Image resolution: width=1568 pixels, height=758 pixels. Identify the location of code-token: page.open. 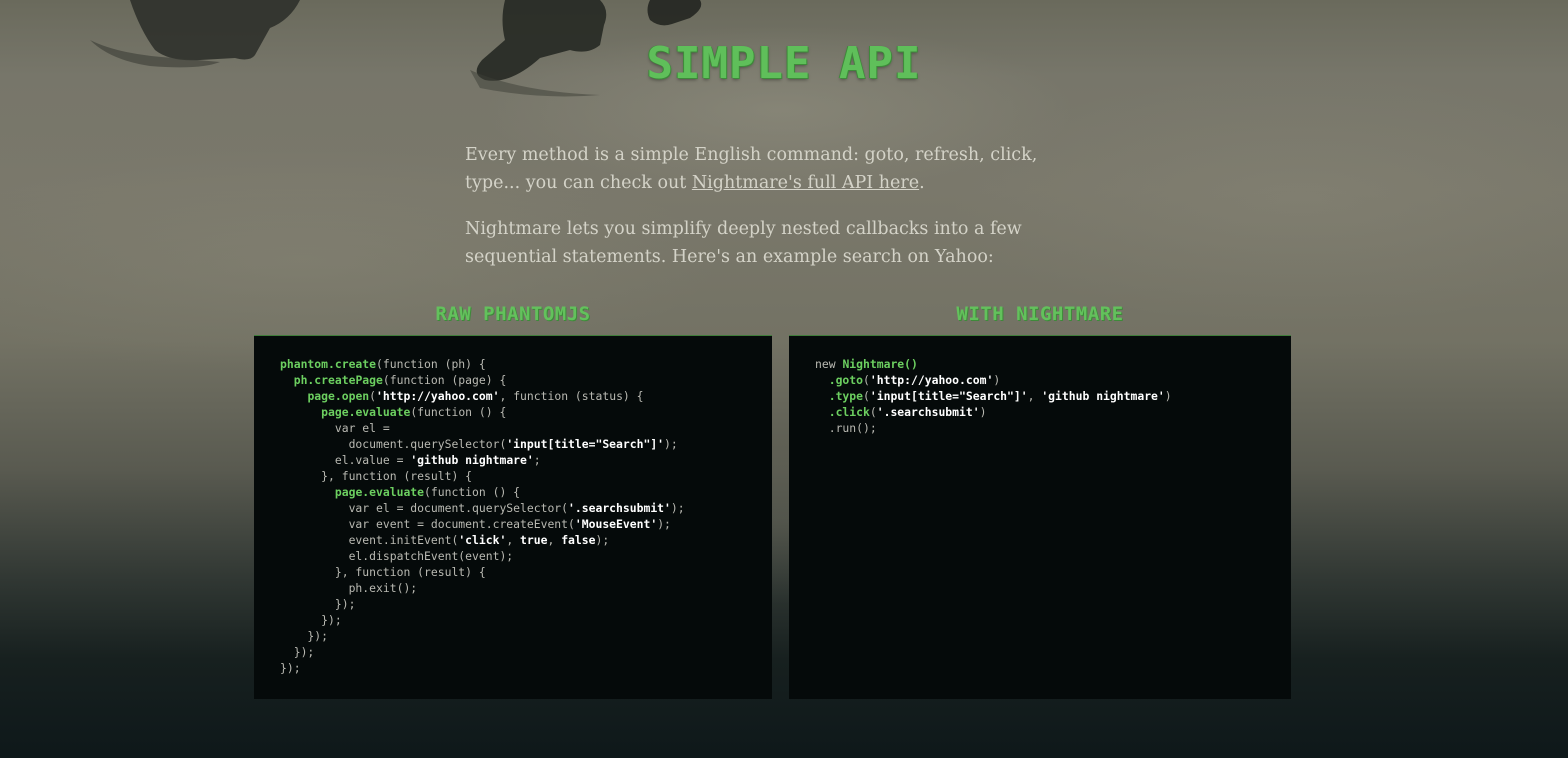
(338, 396).